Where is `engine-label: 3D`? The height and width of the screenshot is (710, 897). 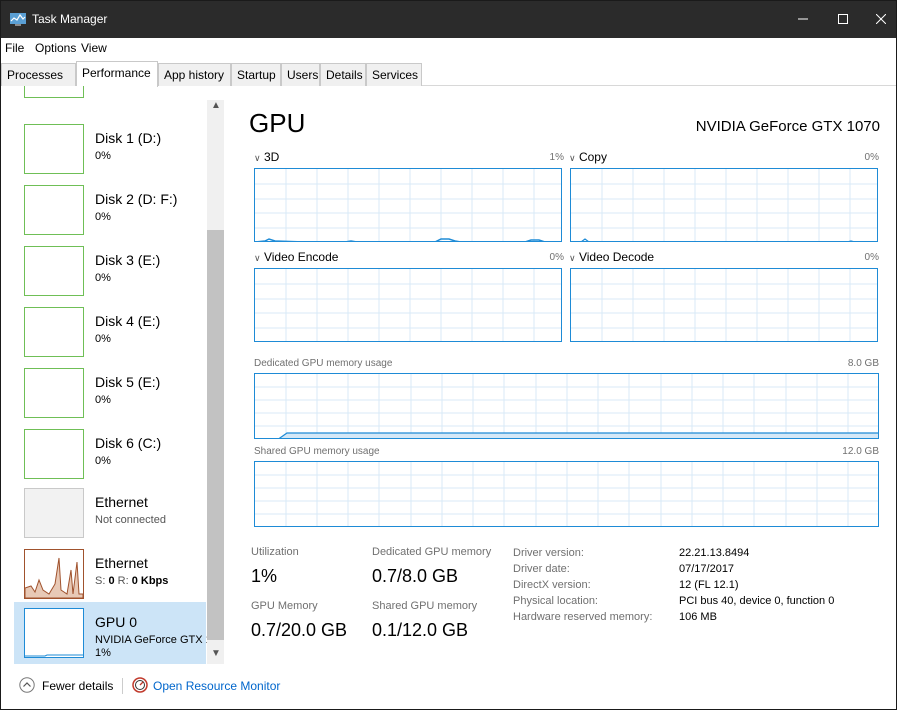
engine-label: 3D is located at coordinates (271, 157).